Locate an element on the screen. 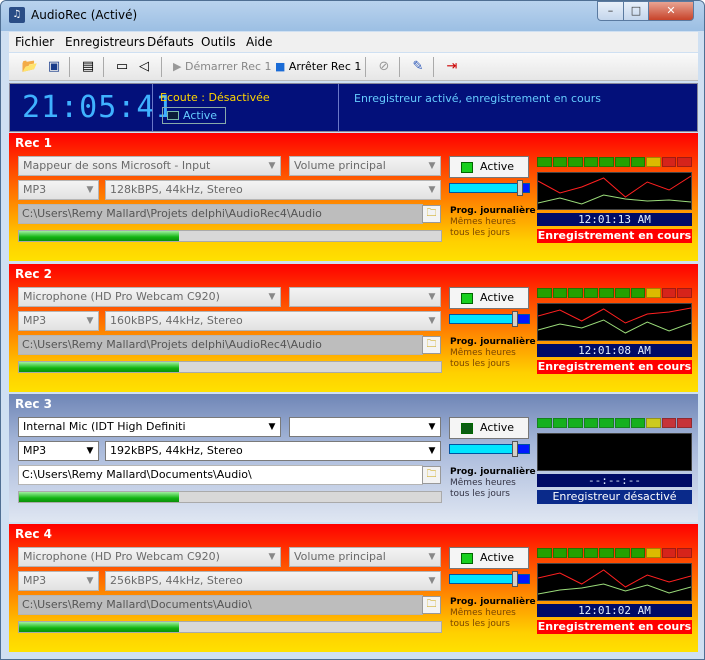 This screenshot has height=660, width=705. level-graph is located at coordinates (614, 452).